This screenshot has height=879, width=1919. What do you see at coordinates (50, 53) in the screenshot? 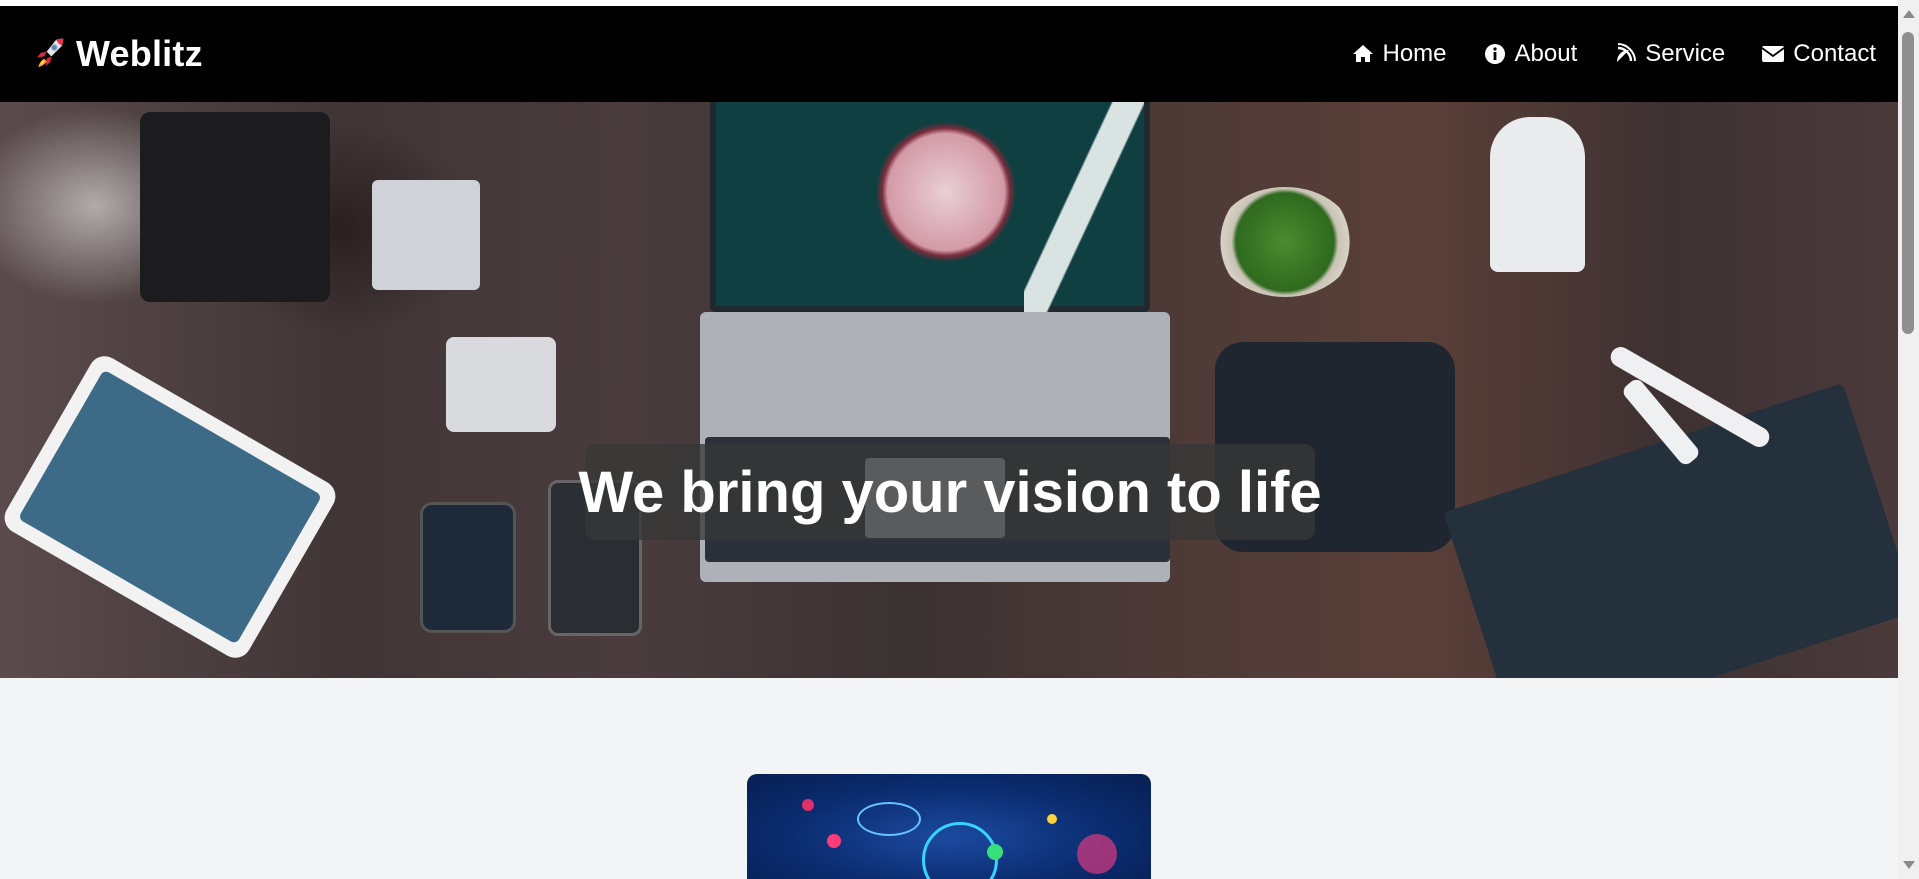
I see `rocket-icon` at bounding box center [50, 53].